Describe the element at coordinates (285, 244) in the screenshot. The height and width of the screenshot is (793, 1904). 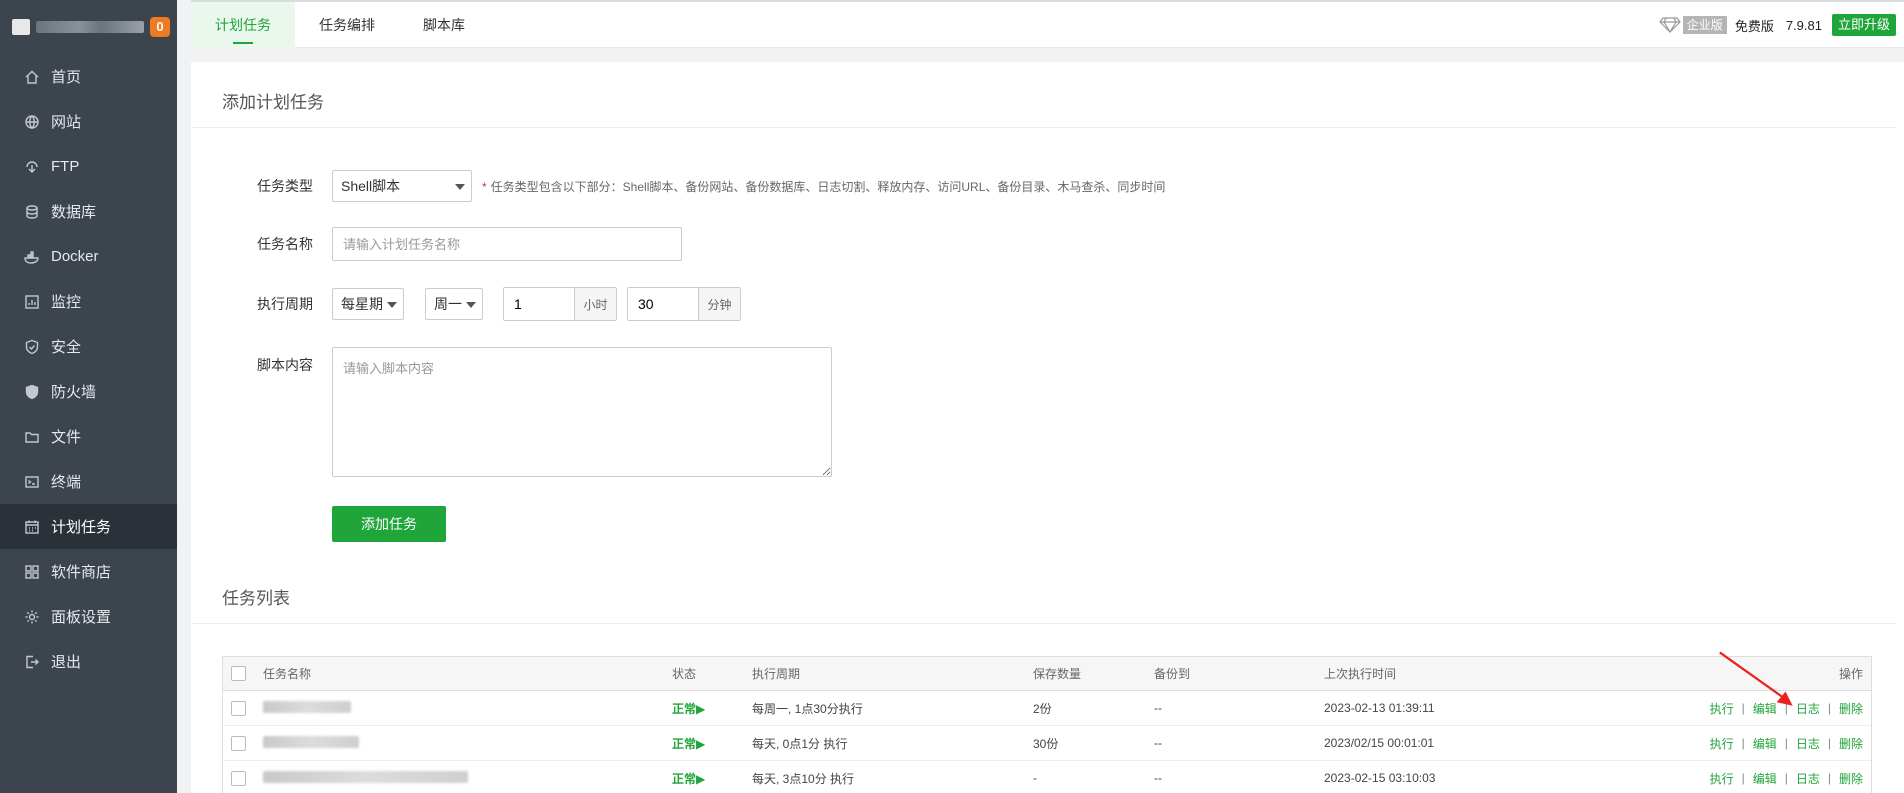
I see `task-name-label: 任务名称` at that location.